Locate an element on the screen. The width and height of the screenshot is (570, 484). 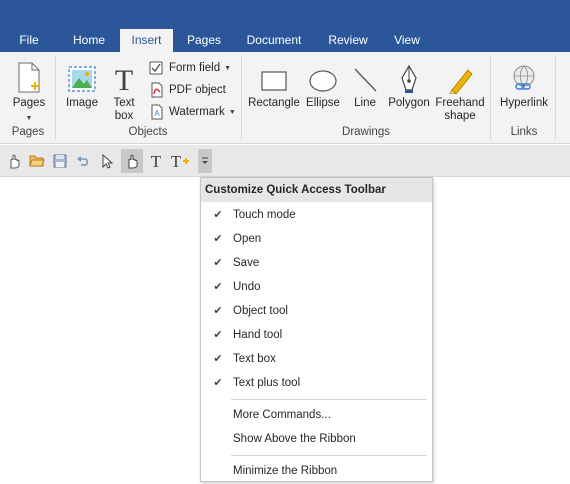
text-box-label-2: box is located at coordinates (124, 116).